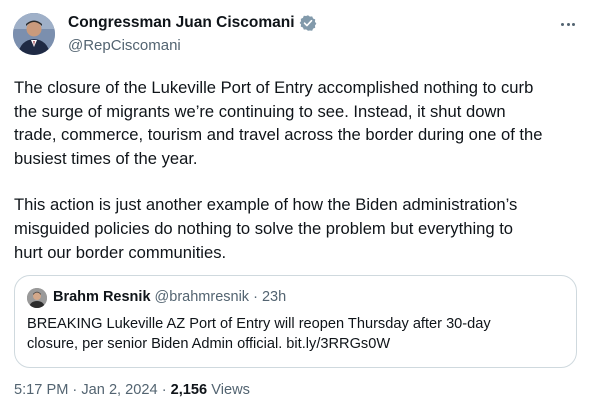 The width and height of the screenshot is (594, 416). Describe the element at coordinates (106, 158) in the screenshot. I see `text-line: busiest times of the year.` at that location.